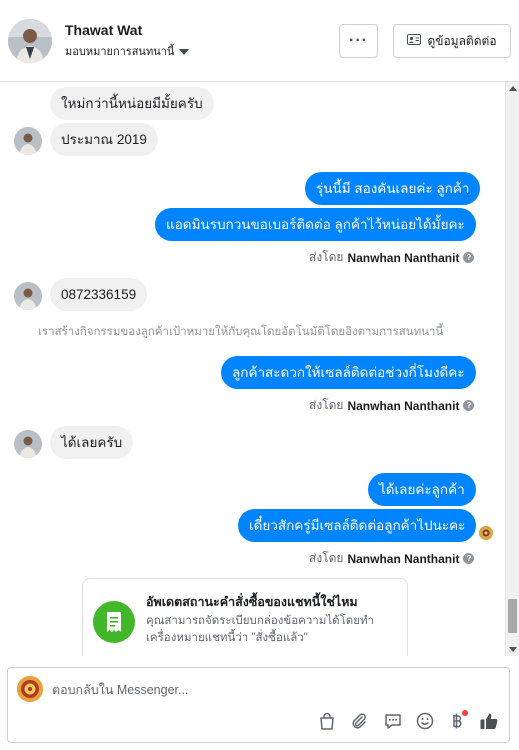 The height and width of the screenshot is (750, 519). Describe the element at coordinates (252, 602) in the screenshot. I see `card-title: อัพเดตสถานะคำสั่งซื้อของแชทนี้ใช่ไหม` at that location.